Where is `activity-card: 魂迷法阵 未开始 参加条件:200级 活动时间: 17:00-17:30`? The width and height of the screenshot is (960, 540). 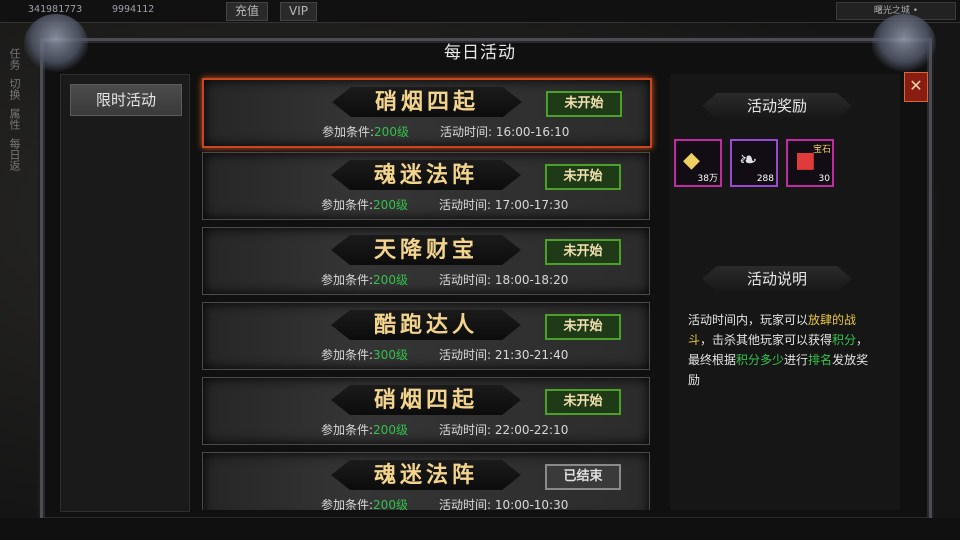 activity-card: 魂迷法阵 未开始 参加条件:200级 活动时间: 17:00-17:30 is located at coordinates (426, 186).